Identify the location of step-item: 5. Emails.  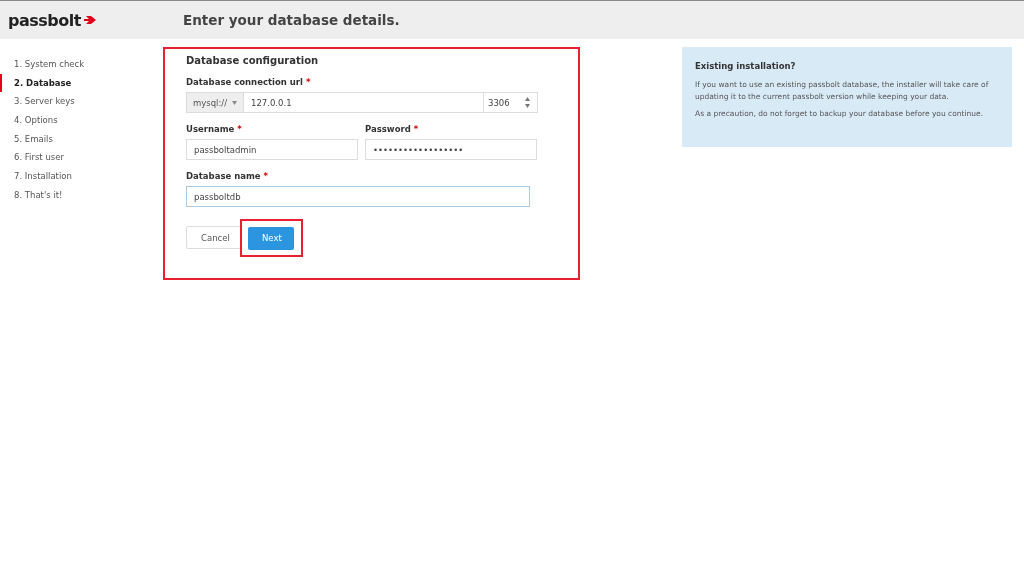
(81, 139).